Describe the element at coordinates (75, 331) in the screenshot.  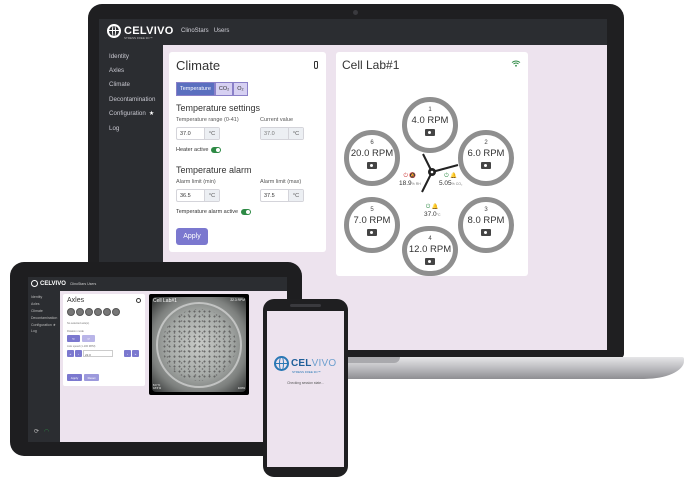
I see `rotation-mode-label: Rotation mode` at that location.